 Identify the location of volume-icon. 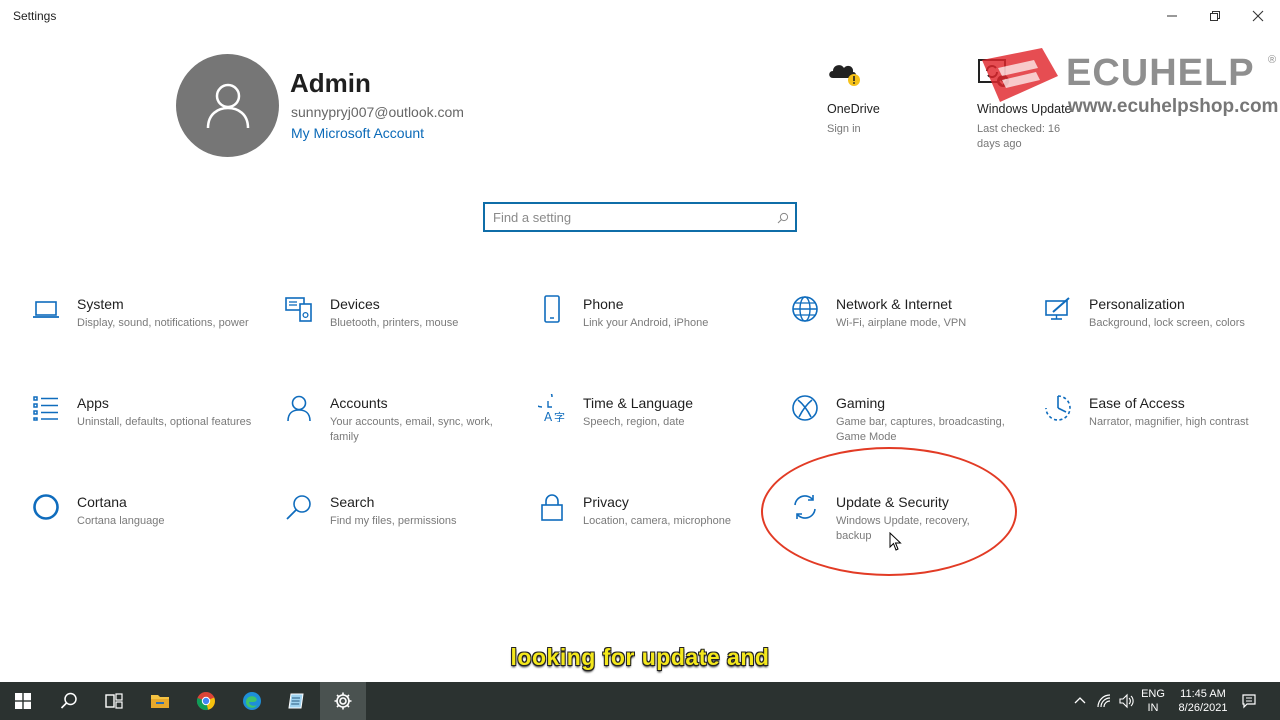
(1126, 701).